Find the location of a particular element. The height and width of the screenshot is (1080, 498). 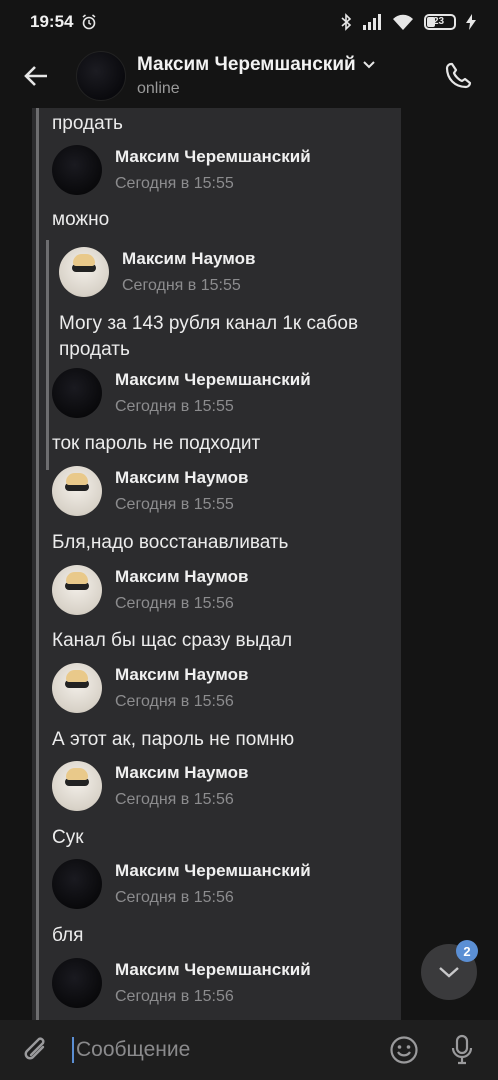

status-bar: 19:54 23 is located at coordinates (249, 22).